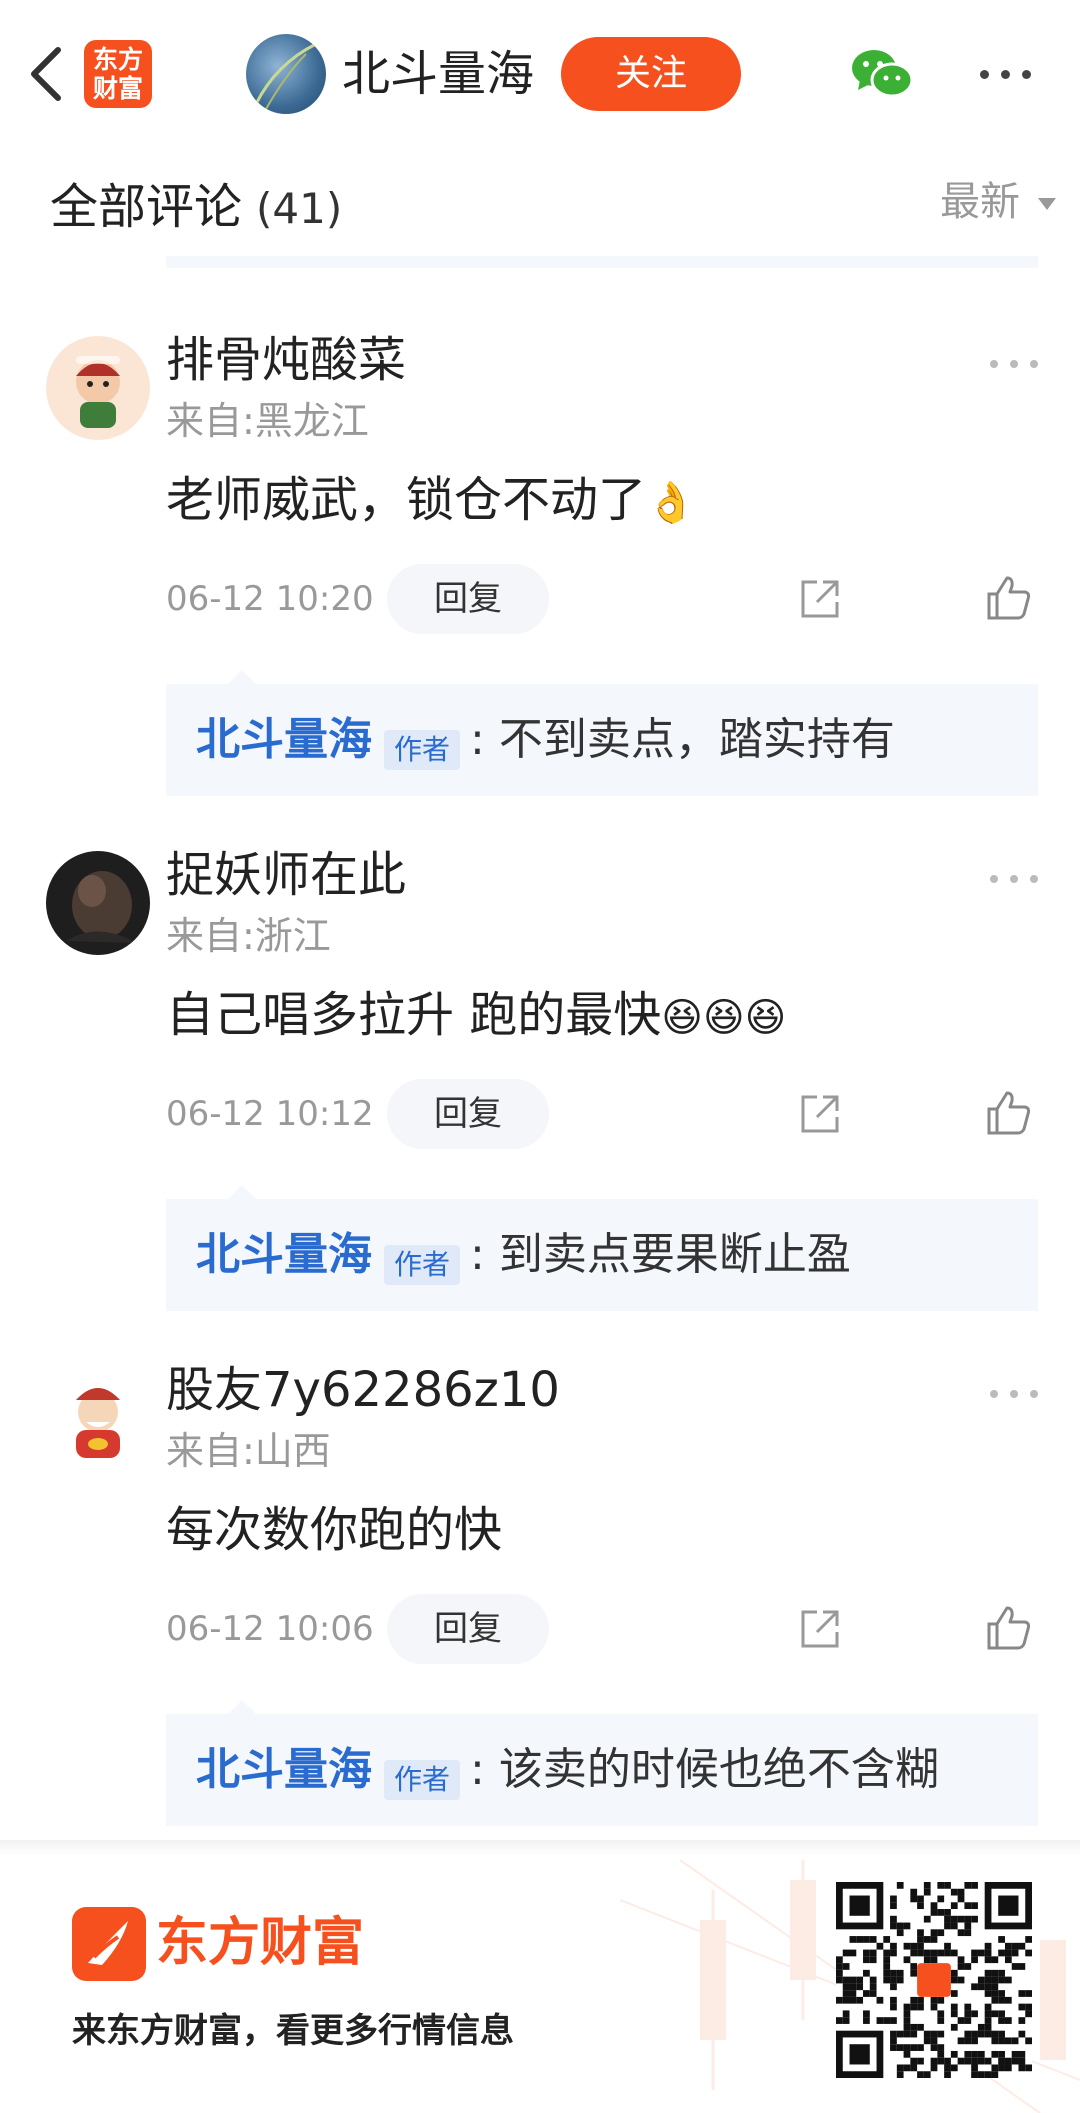 Image resolution: width=1080 pixels, height=2113 pixels. Describe the element at coordinates (724, 1018) in the screenshot. I see `laughing-emoji-icon: 😆😆😆` at that location.